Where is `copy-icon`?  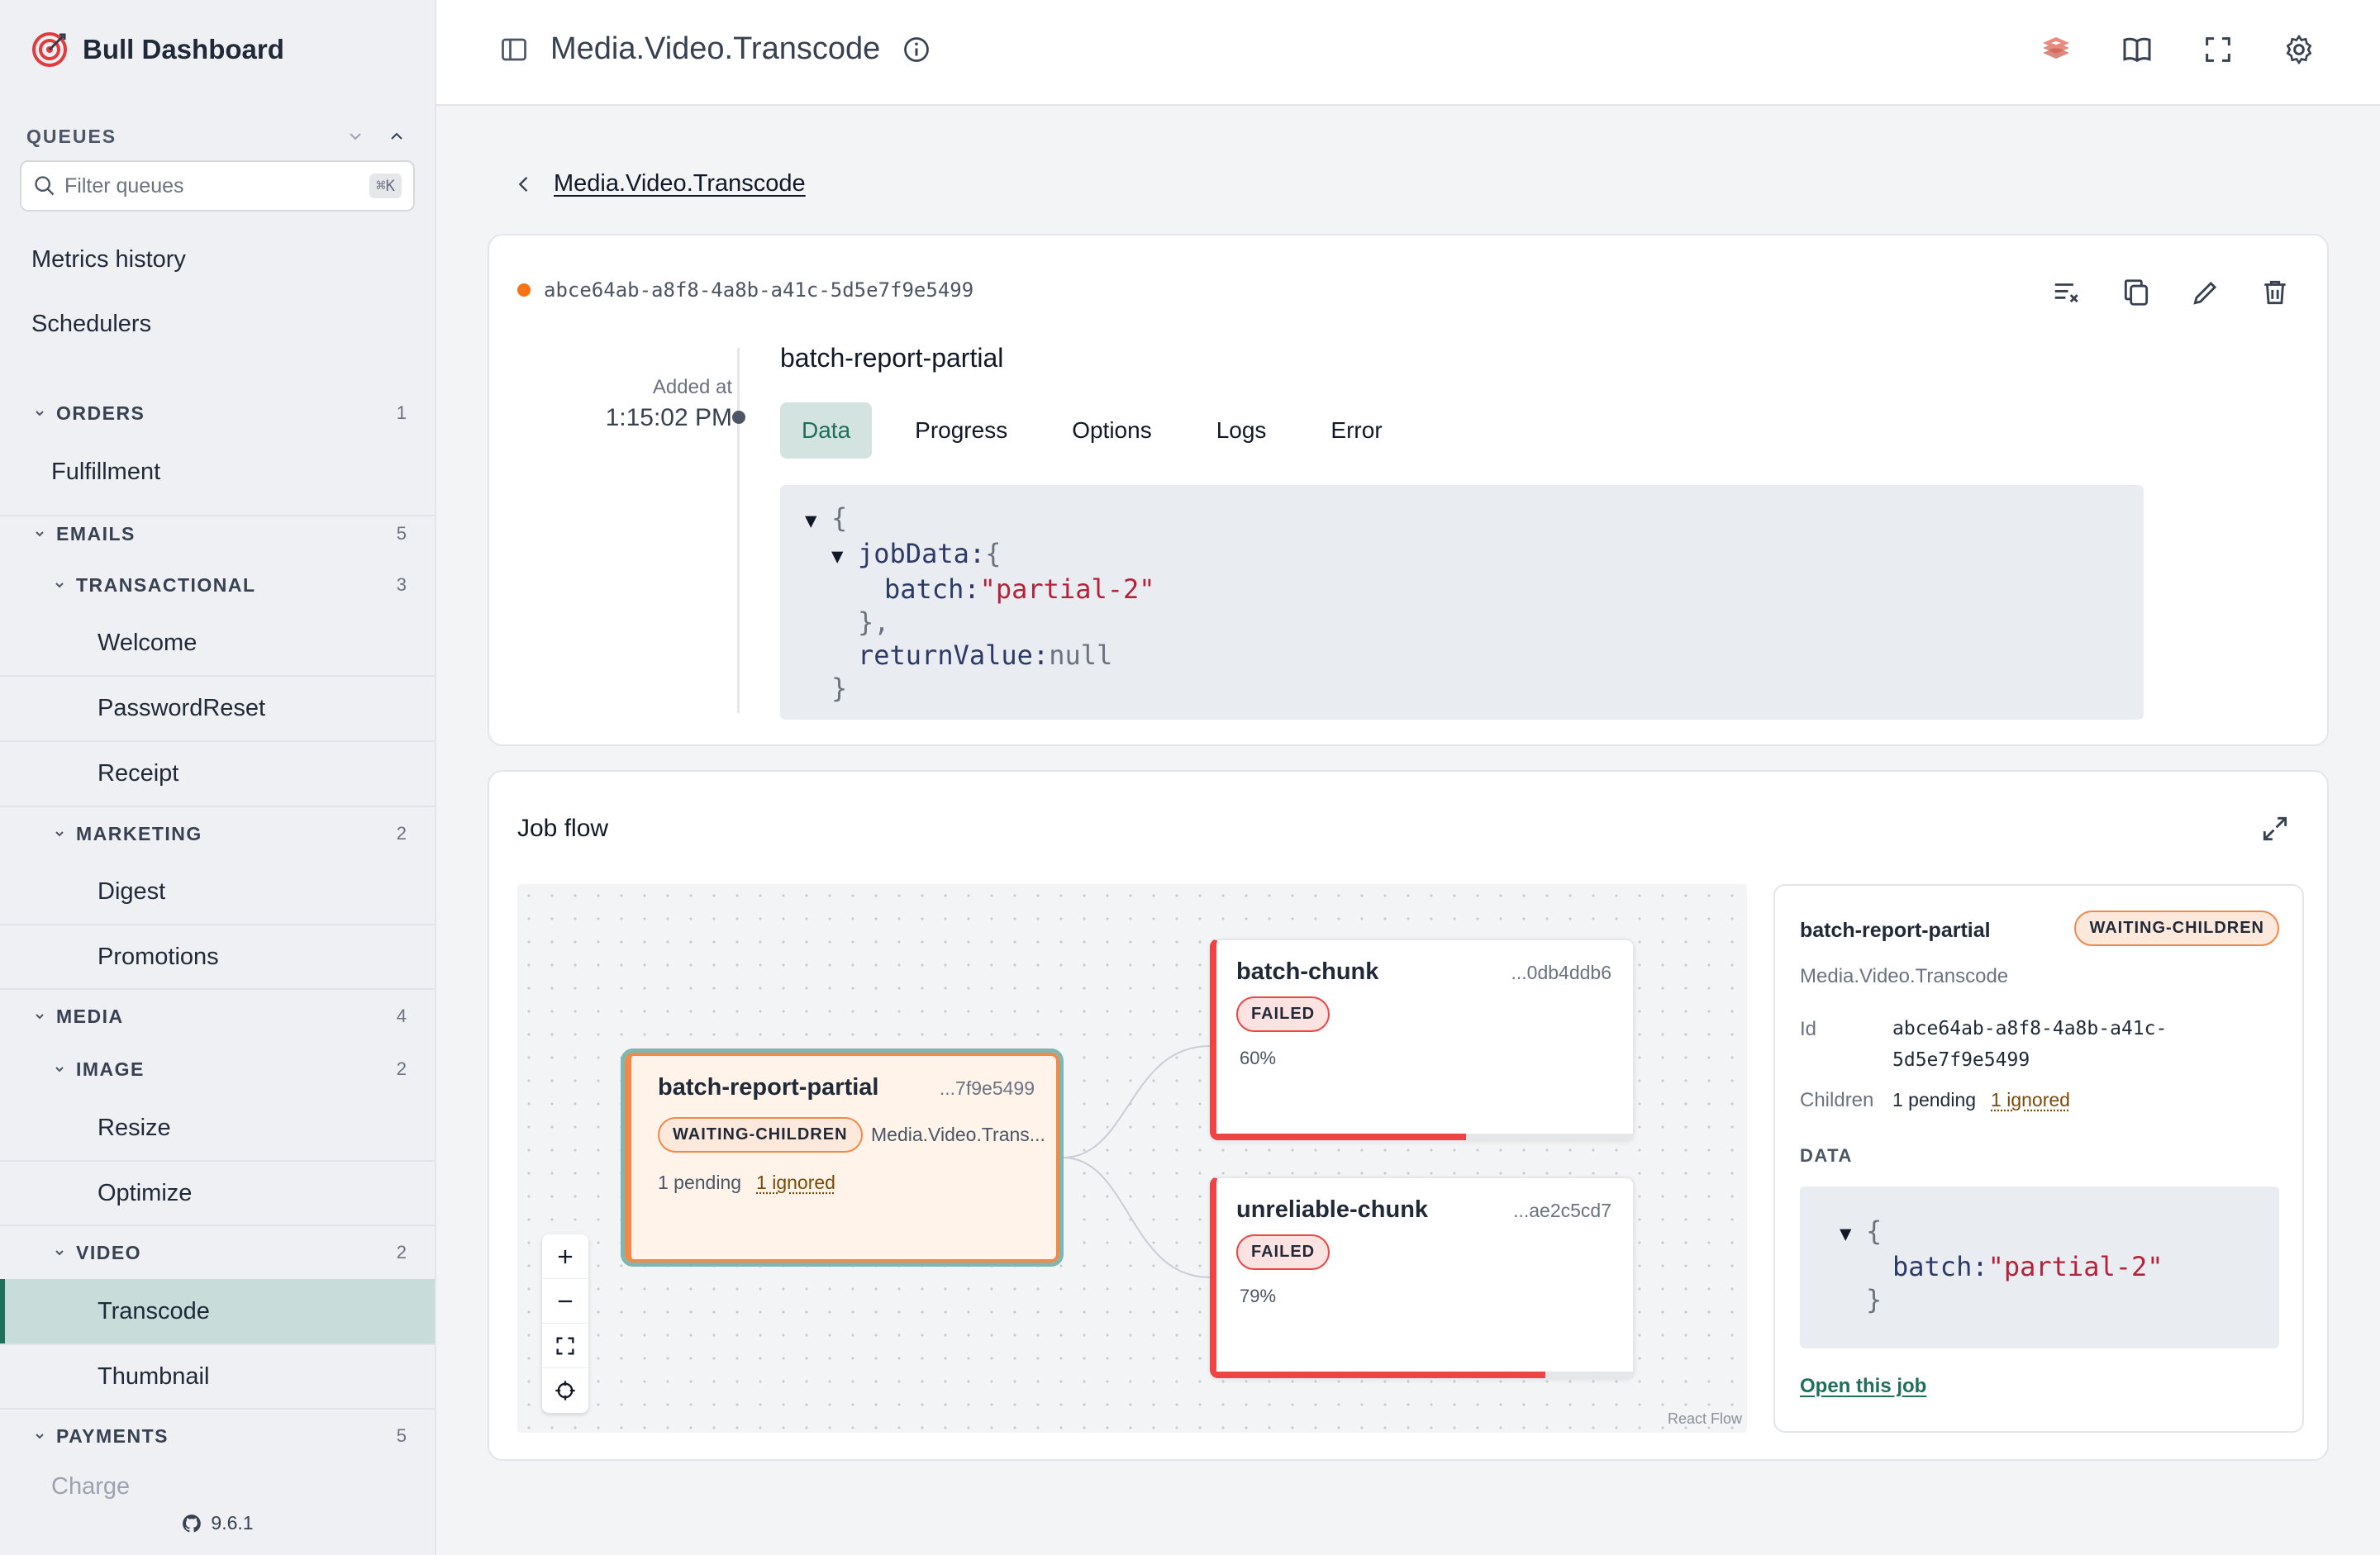
copy-icon is located at coordinates (2136, 292).